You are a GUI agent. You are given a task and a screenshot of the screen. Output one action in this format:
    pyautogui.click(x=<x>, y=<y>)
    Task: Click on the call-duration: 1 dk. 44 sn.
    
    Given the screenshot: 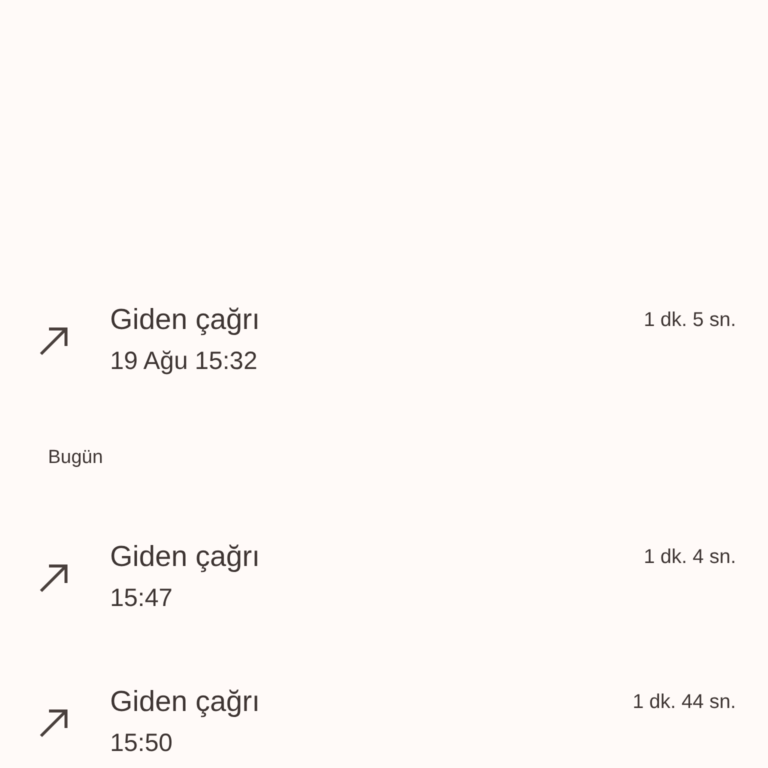 What is the action you would take?
    pyautogui.click(x=684, y=702)
    